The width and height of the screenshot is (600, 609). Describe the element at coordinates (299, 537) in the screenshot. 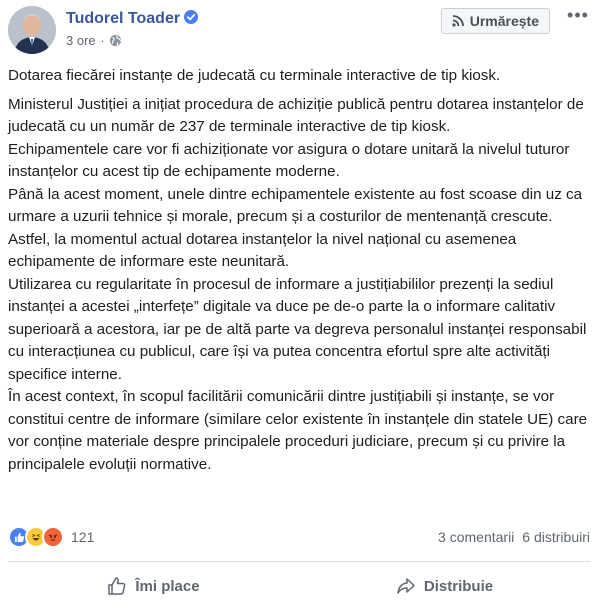

I see `reactions-bar: 121 3 comentarii 6 distribuiri` at that location.